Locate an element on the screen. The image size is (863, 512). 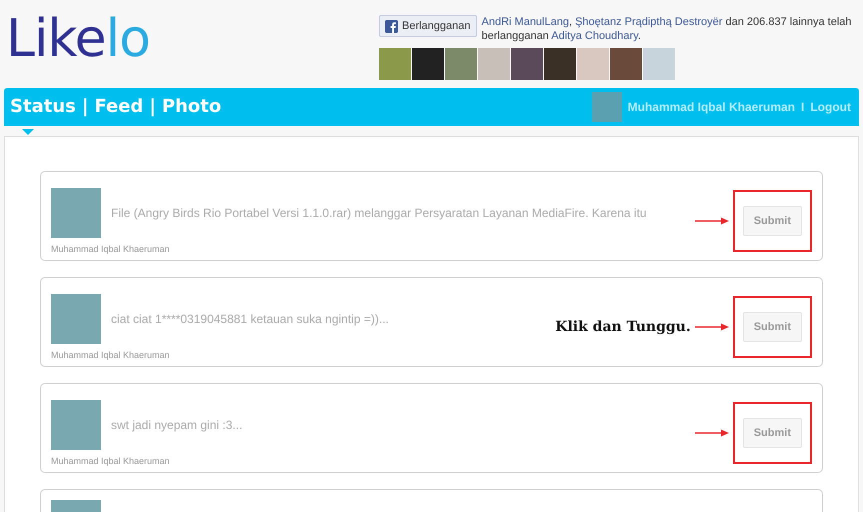
post-text: File (Angry Birds Rio Portabel Versi 1.1.0.rar) melanggar Persyaratan Layanan MediaFire. Karena itu is located at coordinates (379, 213).